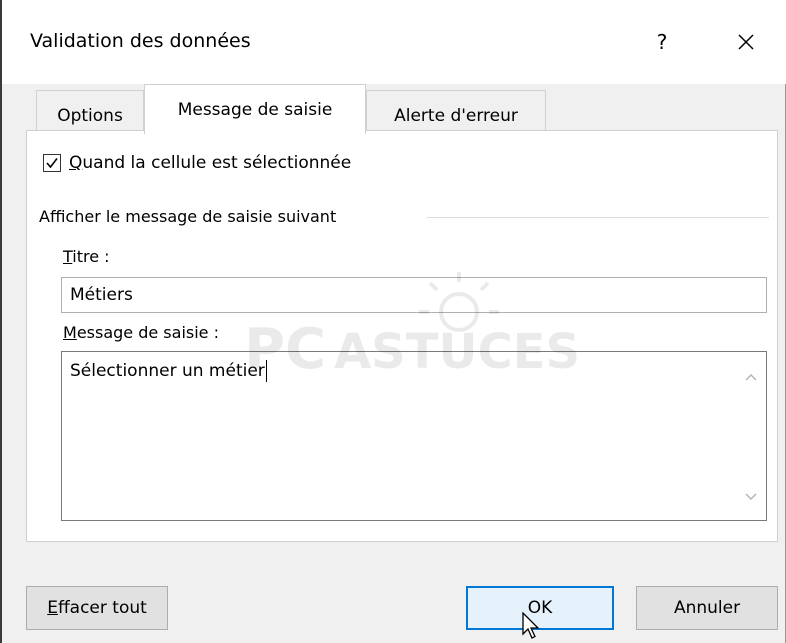 Image resolution: width=786 pixels, height=643 pixels. What do you see at coordinates (76, 163) in the screenshot?
I see `access-key-q: Q` at bounding box center [76, 163].